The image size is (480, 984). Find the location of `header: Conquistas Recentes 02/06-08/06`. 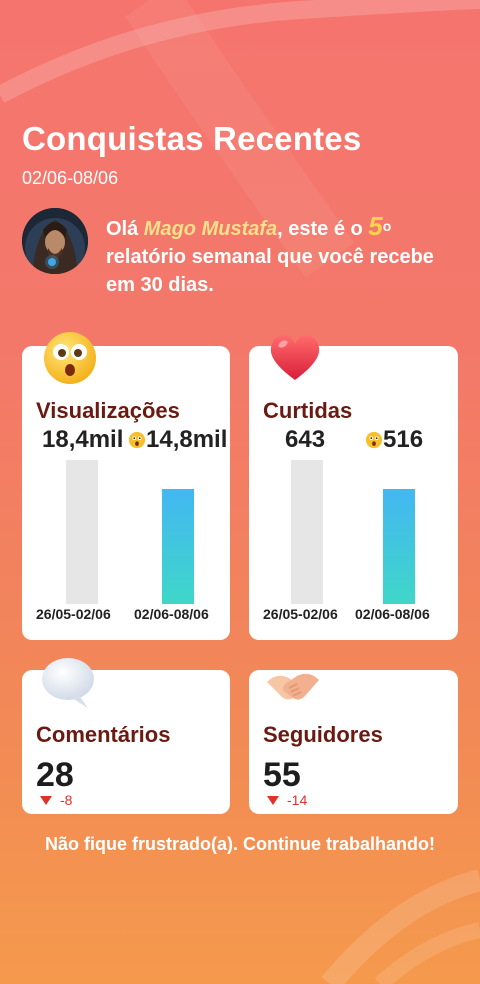

header: Conquistas Recentes 02/06-08/06 is located at coordinates (191, 154).